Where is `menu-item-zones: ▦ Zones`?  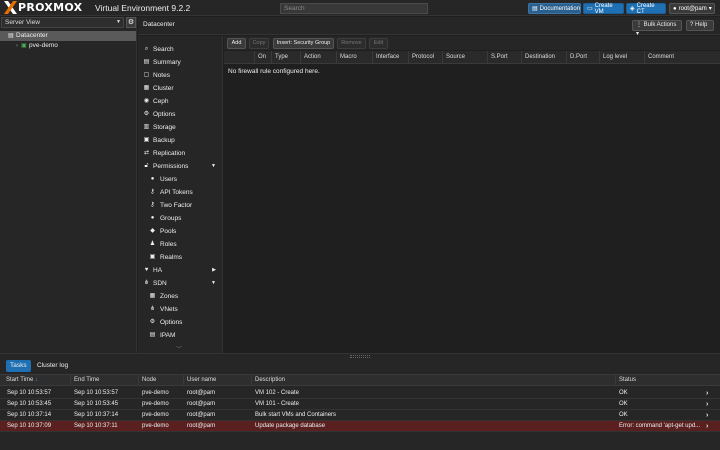
menu-item-zones: ▦ Zones is located at coordinates (180, 296).